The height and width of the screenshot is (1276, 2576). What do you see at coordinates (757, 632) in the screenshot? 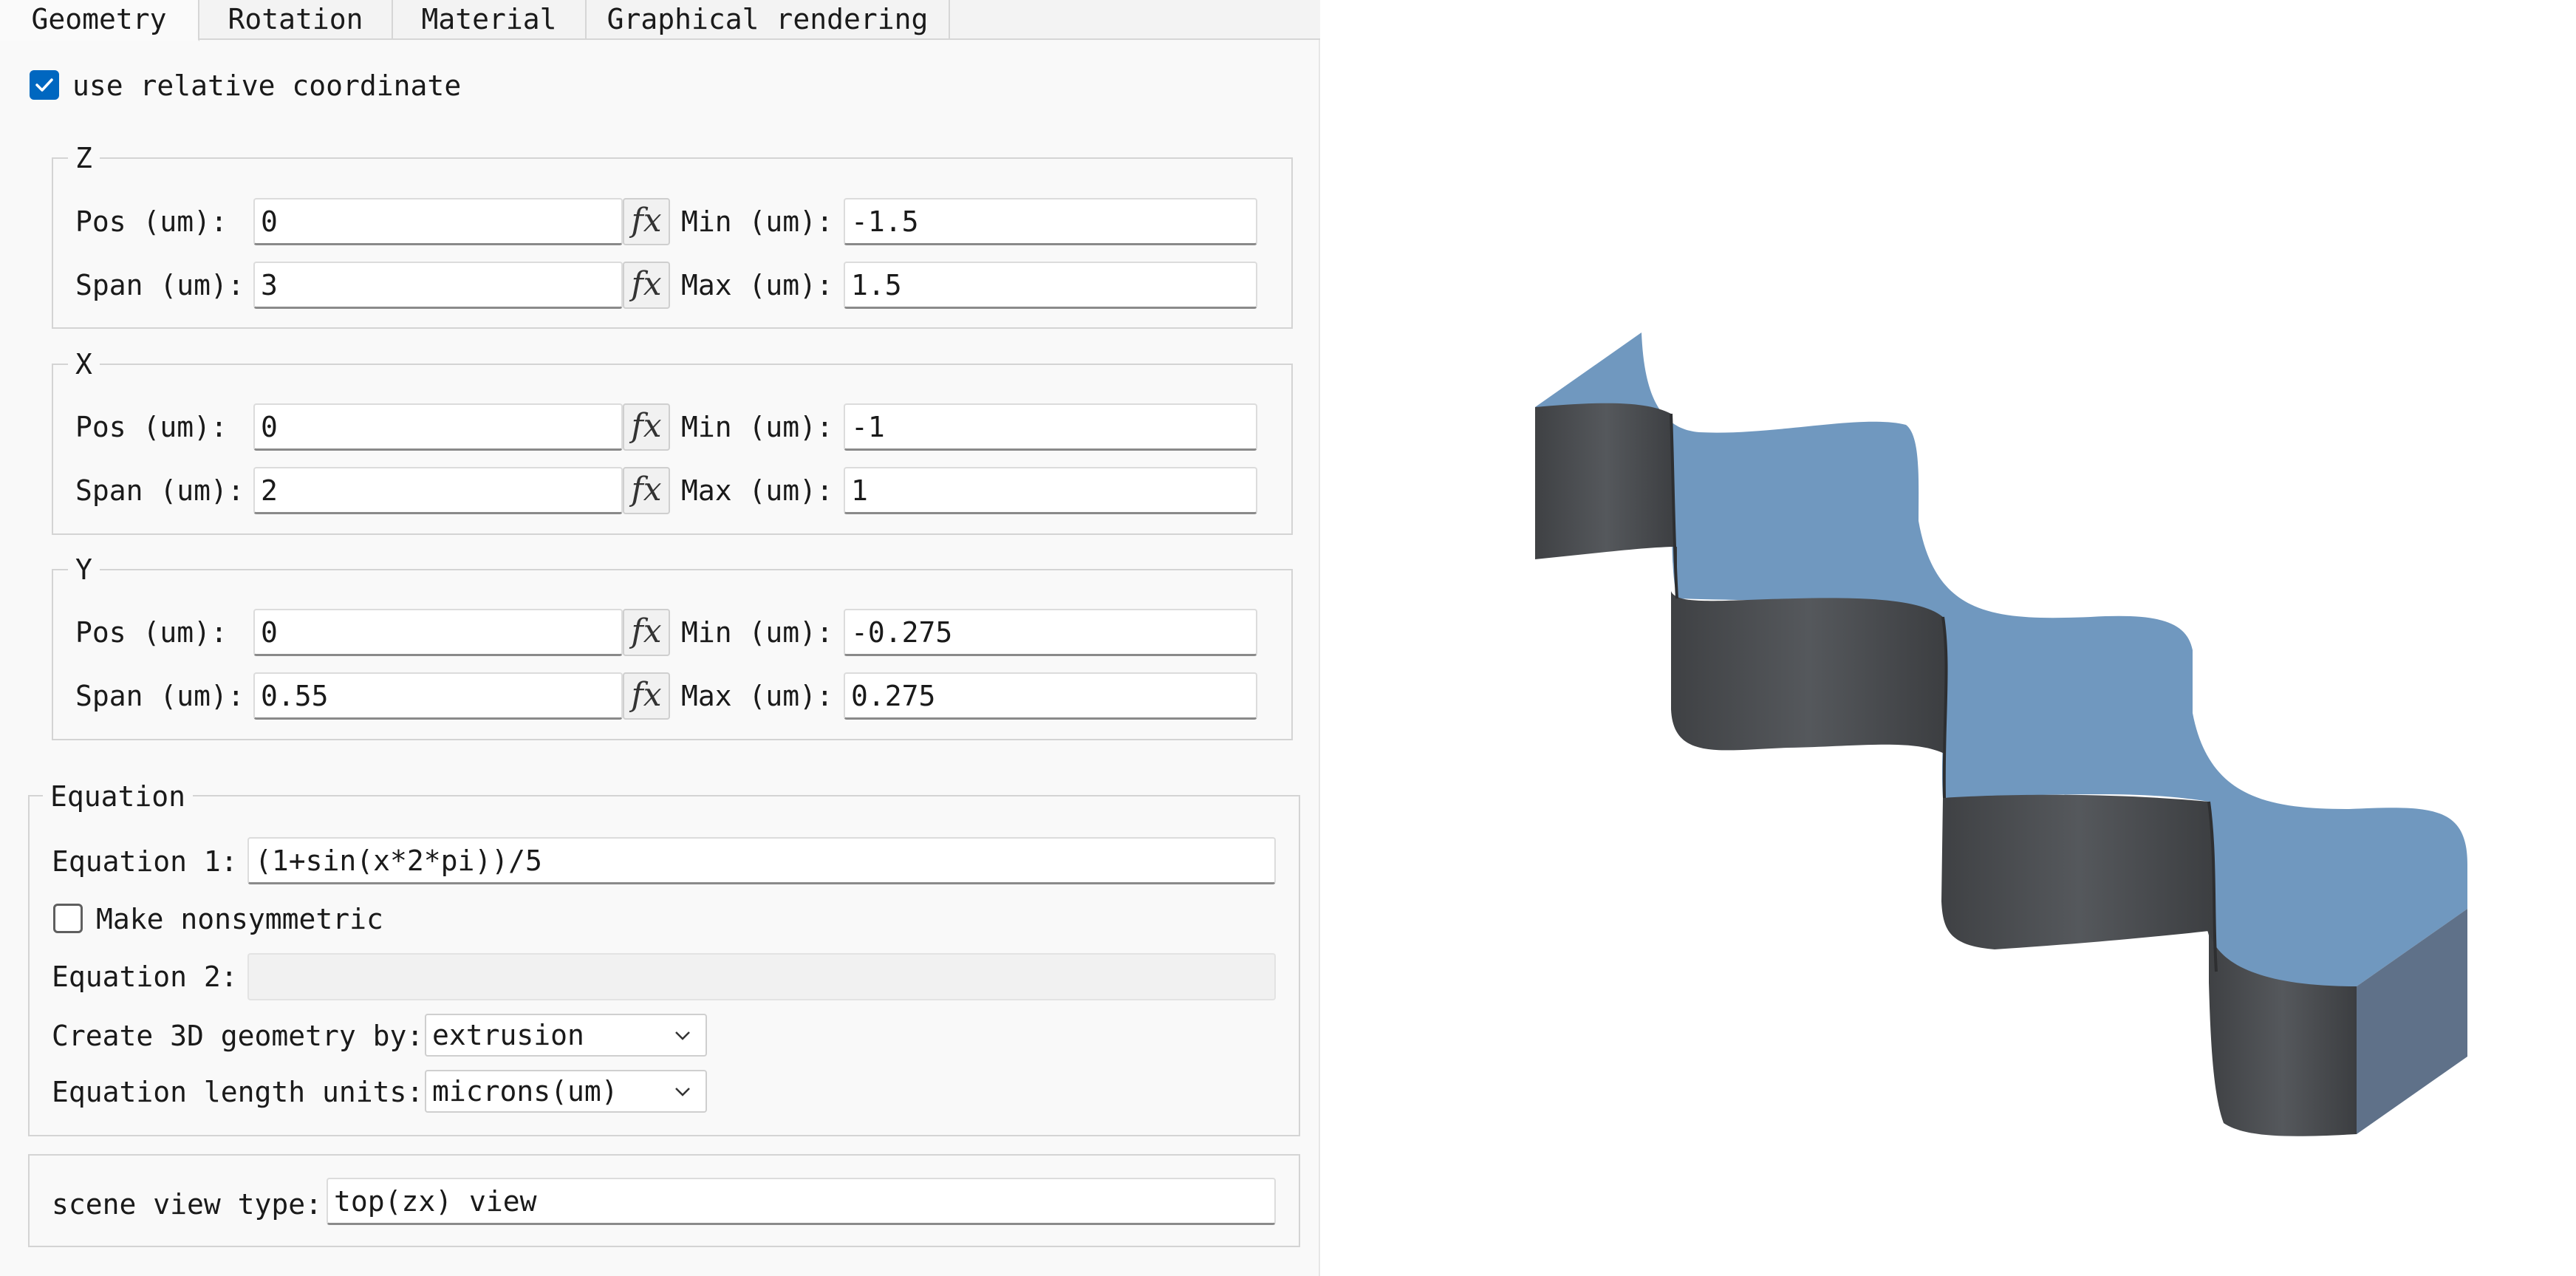
I see `y-min-label: Min (um):` at bounding box center [757, 632].